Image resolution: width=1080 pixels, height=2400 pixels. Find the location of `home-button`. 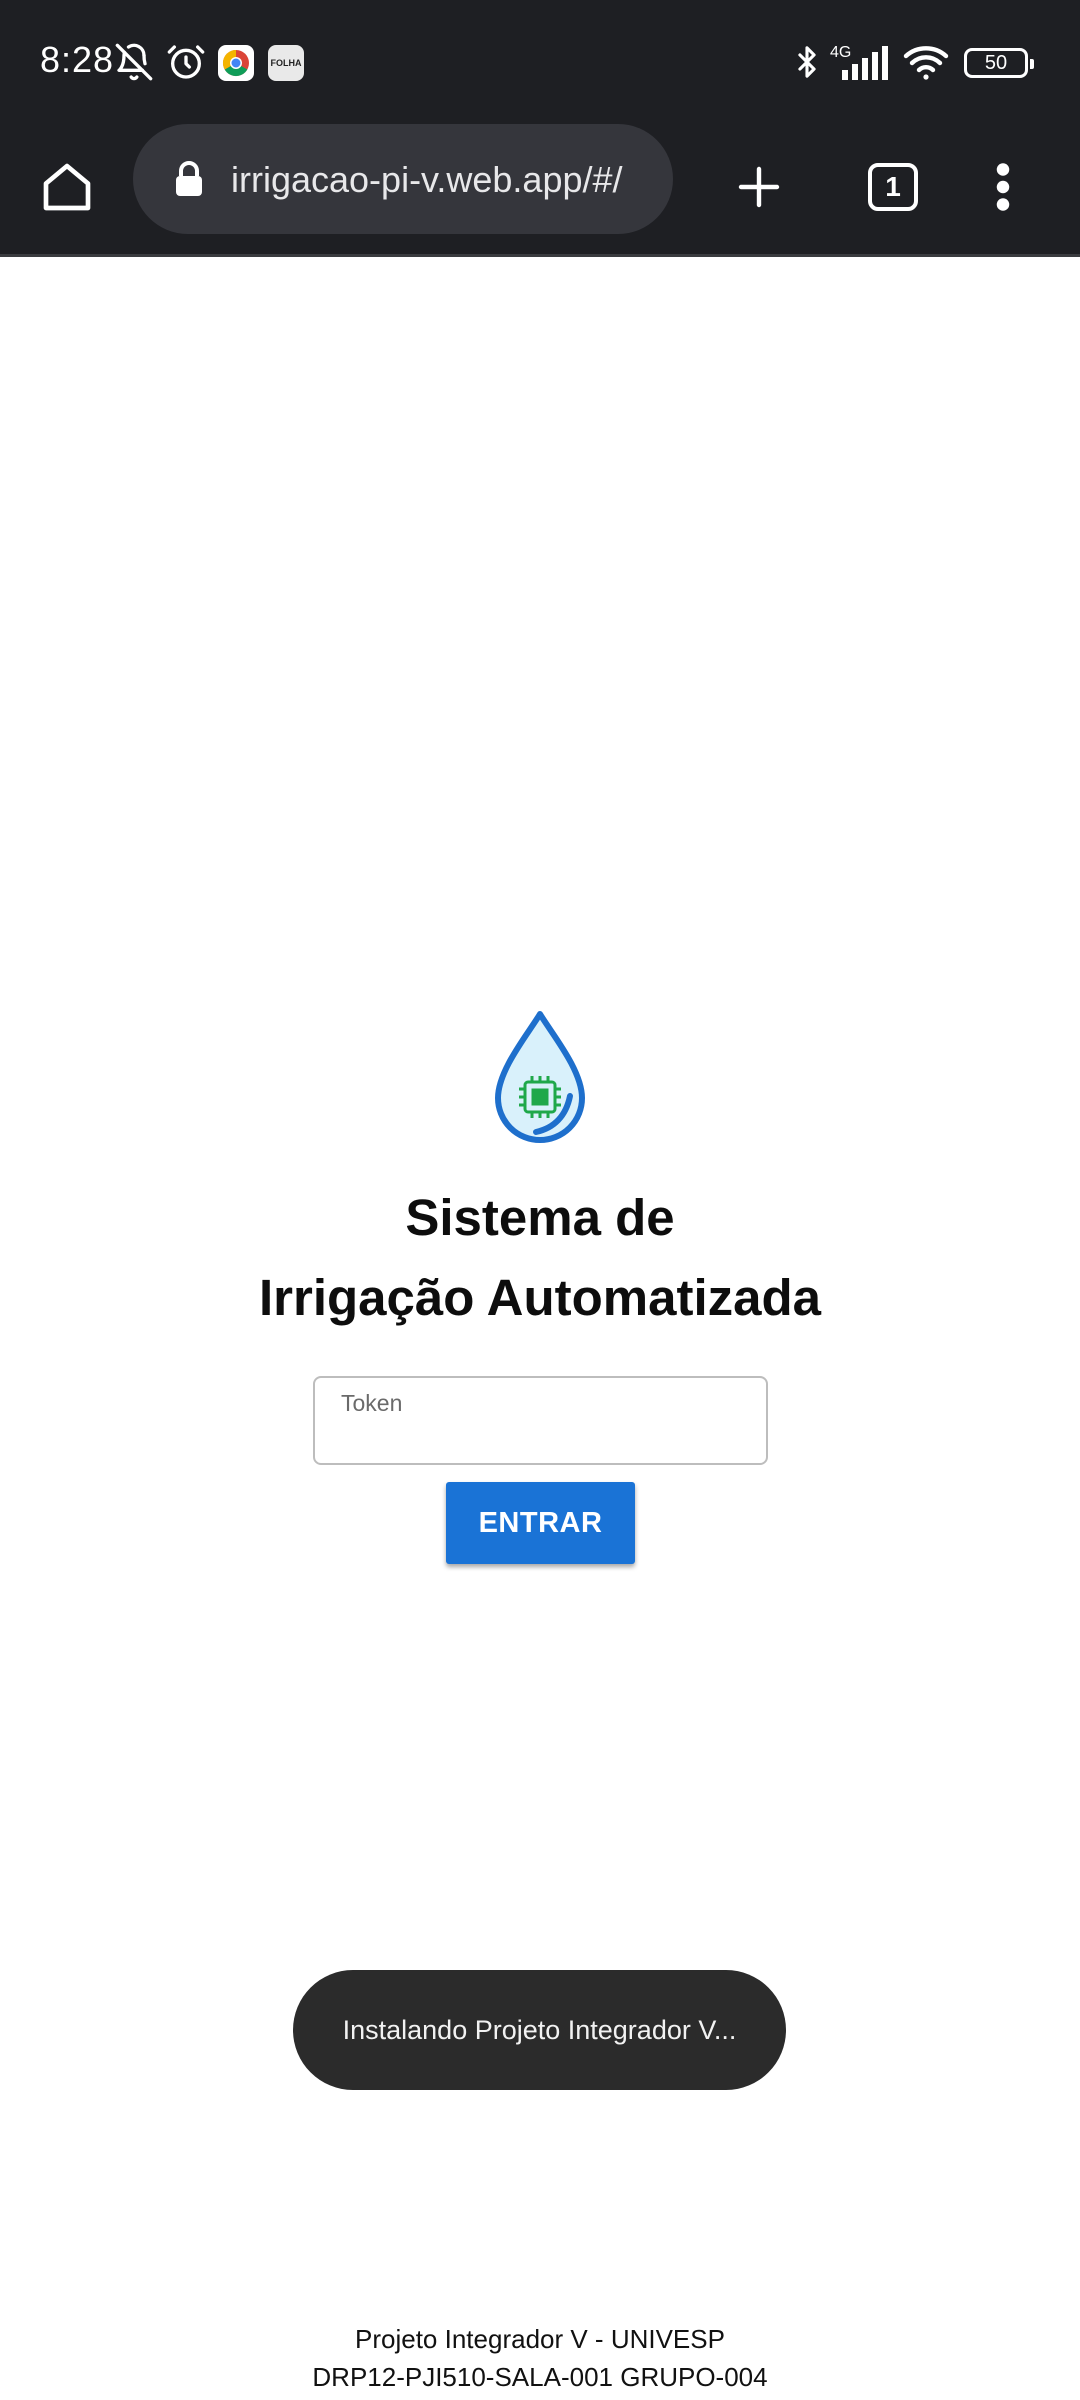

home-button is located at coordinates (67, 187).